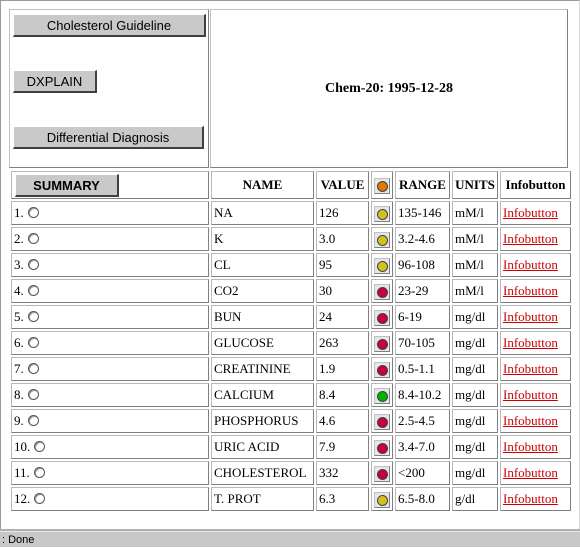 The width and height of the screenshot is (580, 548). I want to click on test-name: CHOLESTEROL, so click(262, 473).